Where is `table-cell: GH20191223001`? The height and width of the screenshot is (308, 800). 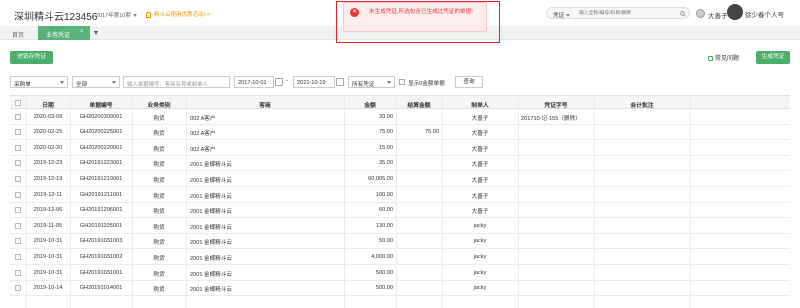
table-cell: GH20191223001 is located at coordinates (101, 163).